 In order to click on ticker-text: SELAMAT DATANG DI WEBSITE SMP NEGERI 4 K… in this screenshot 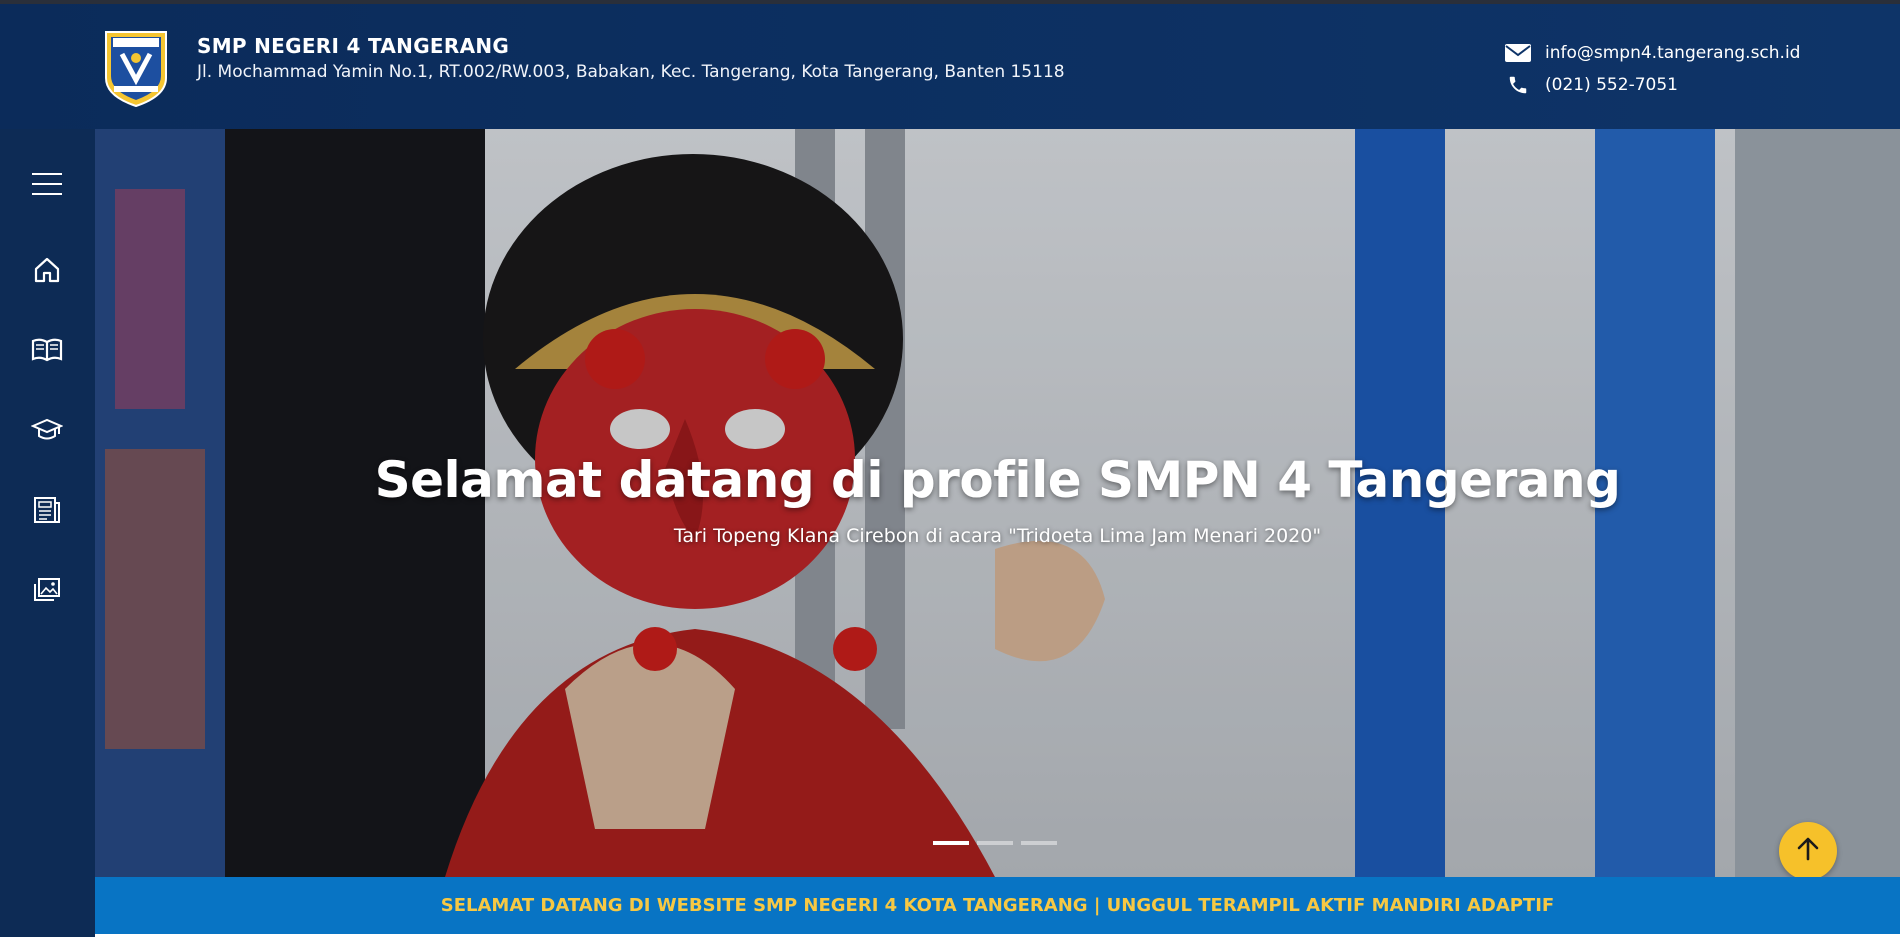, I will do `click(997, 905)`.